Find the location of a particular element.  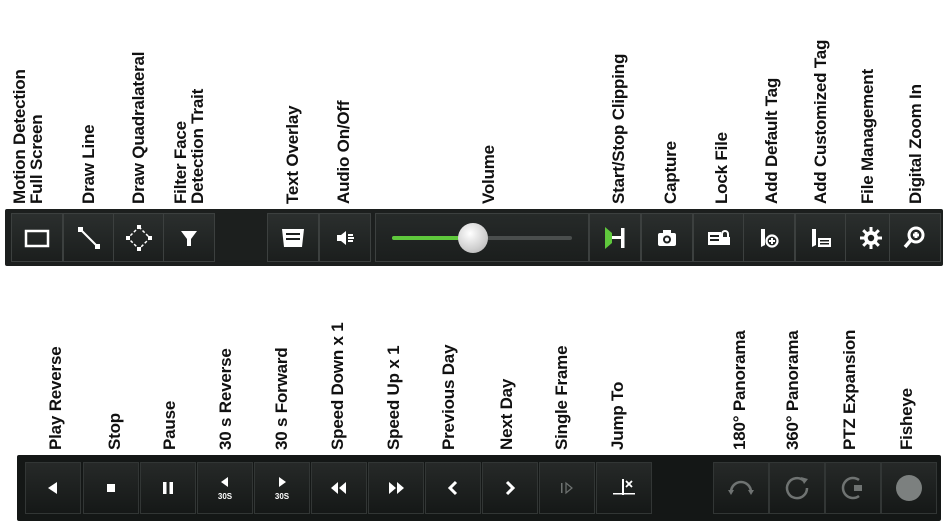

text-overlay-icon is located at coordinates (293, 237).